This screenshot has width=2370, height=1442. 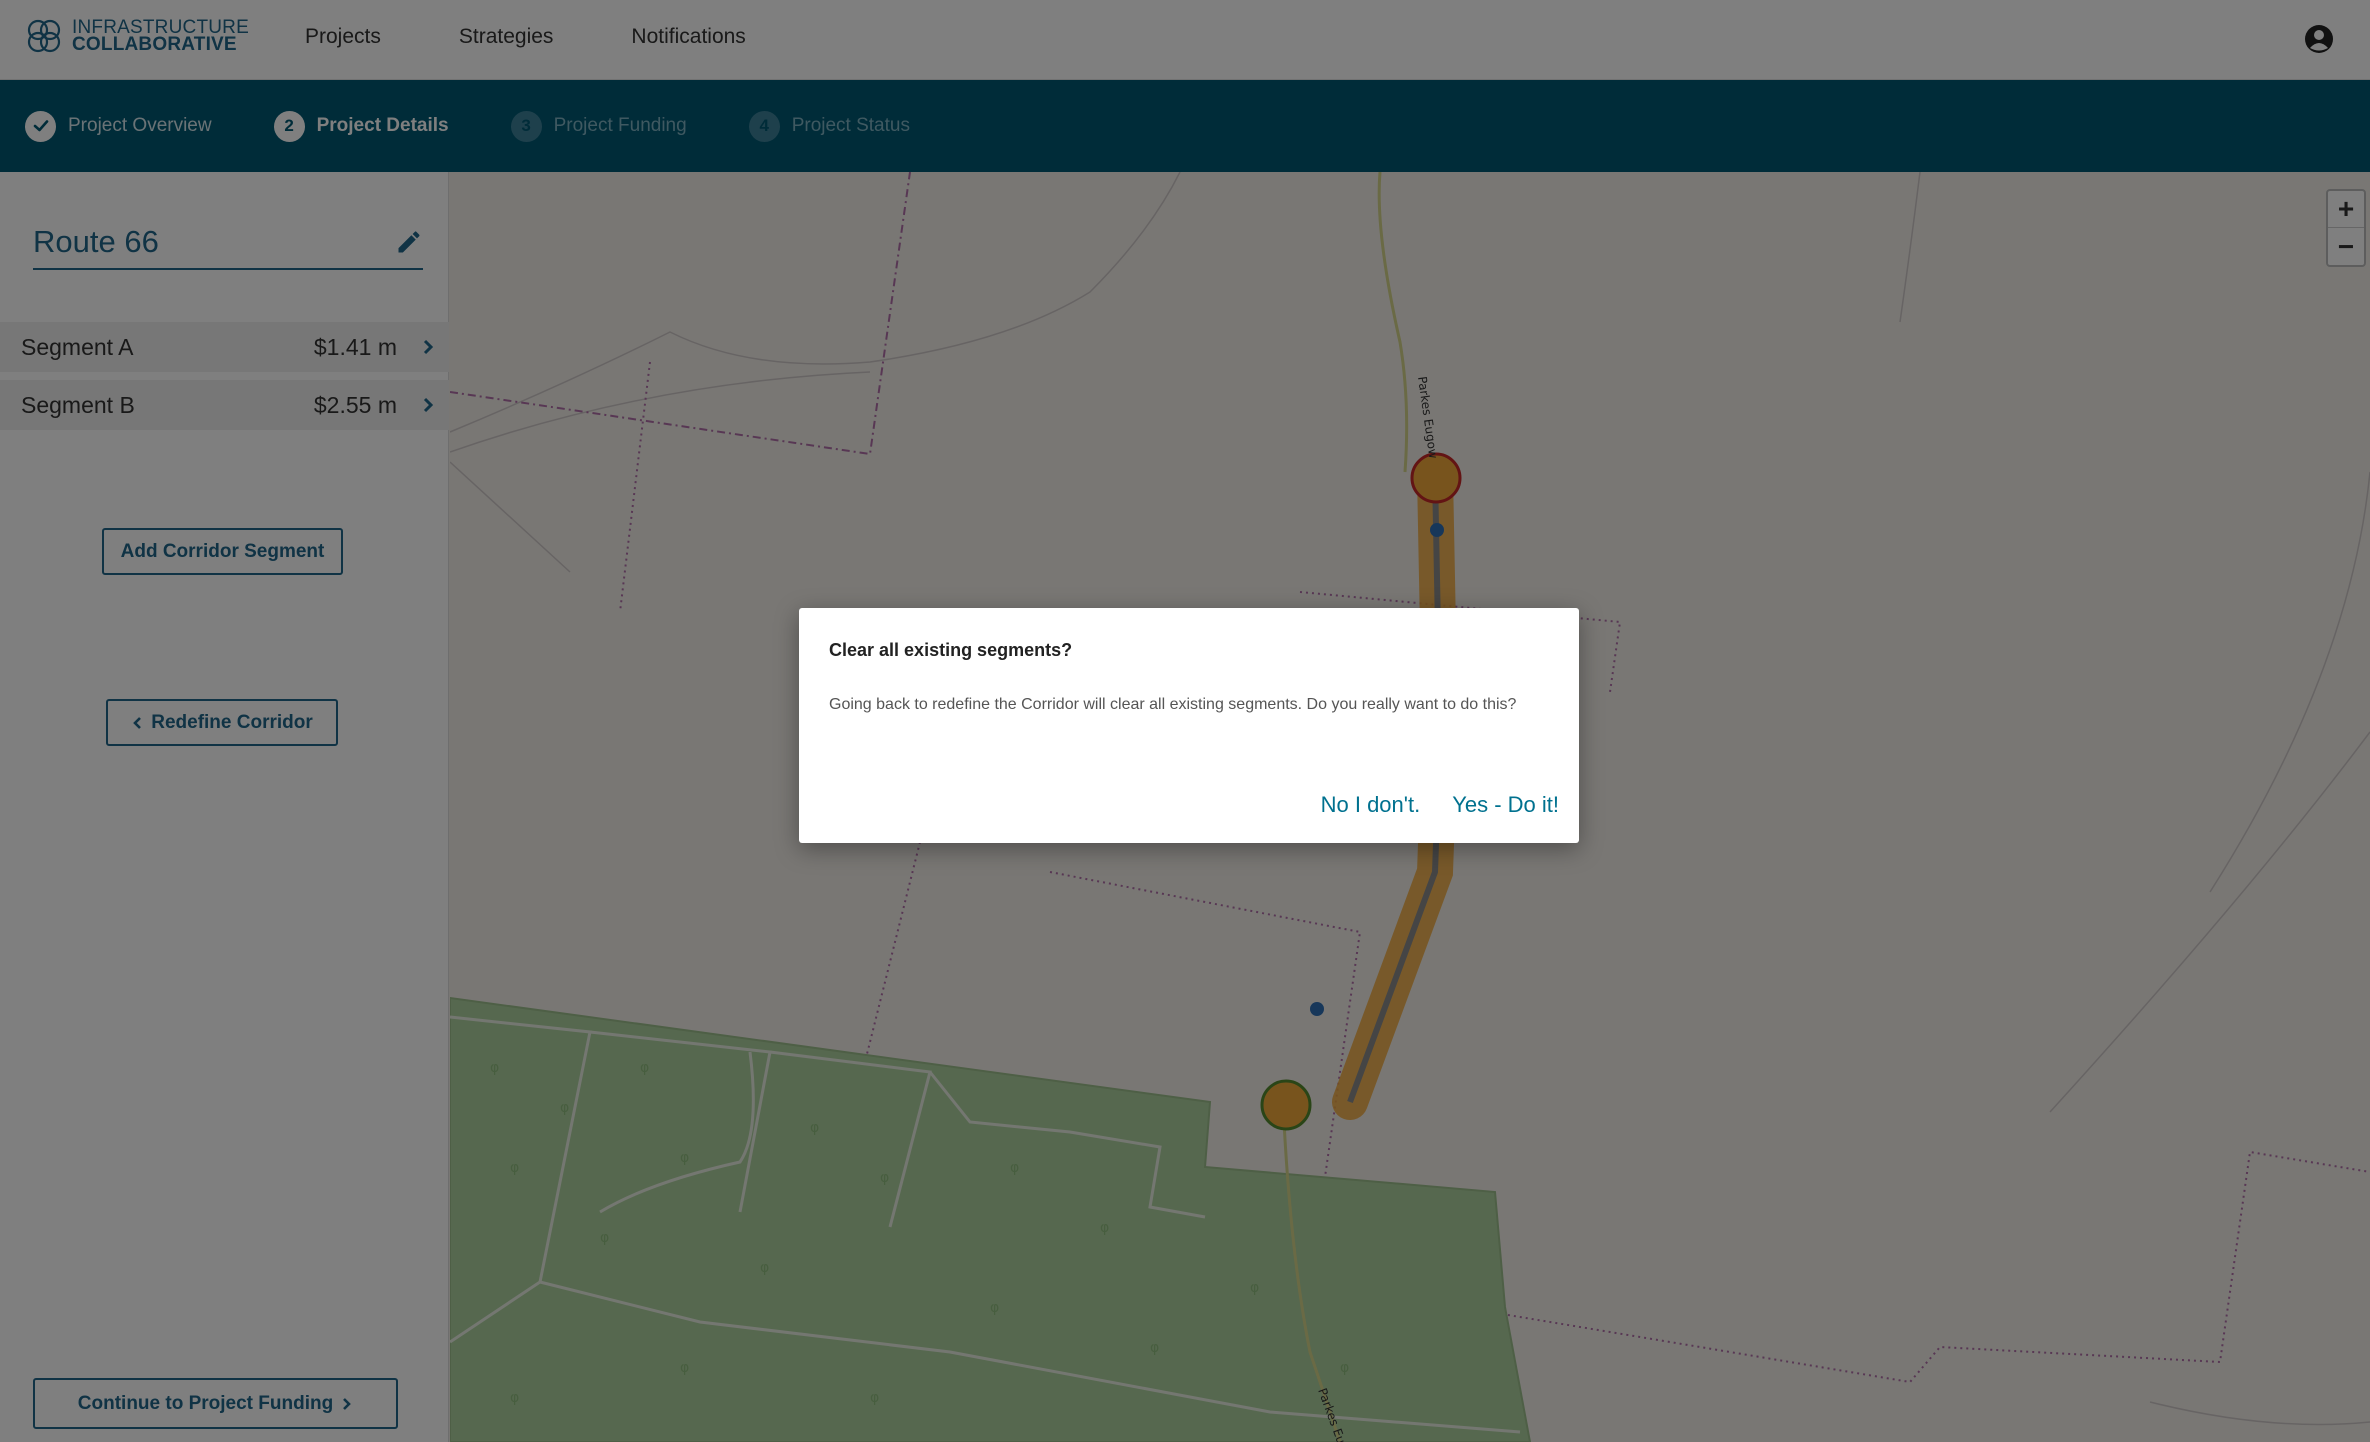 What do you see at coordinates (1505, 805) in the screenshot?
I see `confirm-button: Yes - Do it!` at bounding box center [1505, 805].